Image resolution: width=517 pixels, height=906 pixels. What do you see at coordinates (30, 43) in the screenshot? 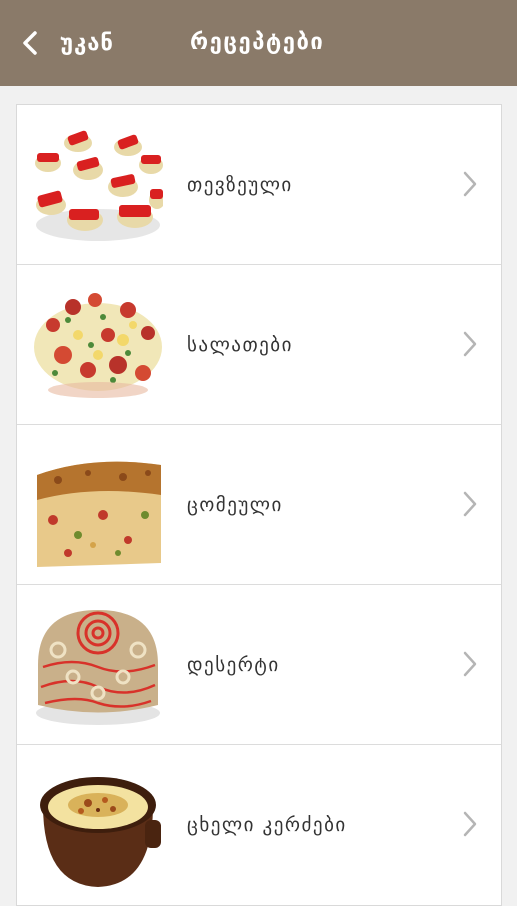
I see `chevron-left-icon` at bounding box center [30, 43].